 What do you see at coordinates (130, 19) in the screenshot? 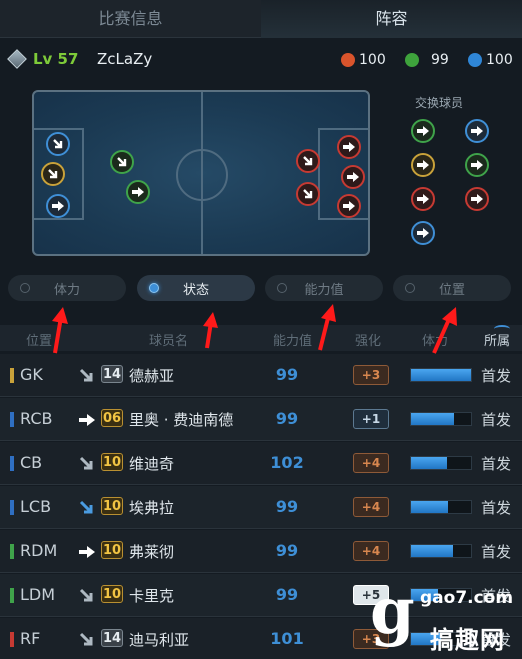
I see `tab-match-info: 比赛信息` at bounding box center [130, 19].